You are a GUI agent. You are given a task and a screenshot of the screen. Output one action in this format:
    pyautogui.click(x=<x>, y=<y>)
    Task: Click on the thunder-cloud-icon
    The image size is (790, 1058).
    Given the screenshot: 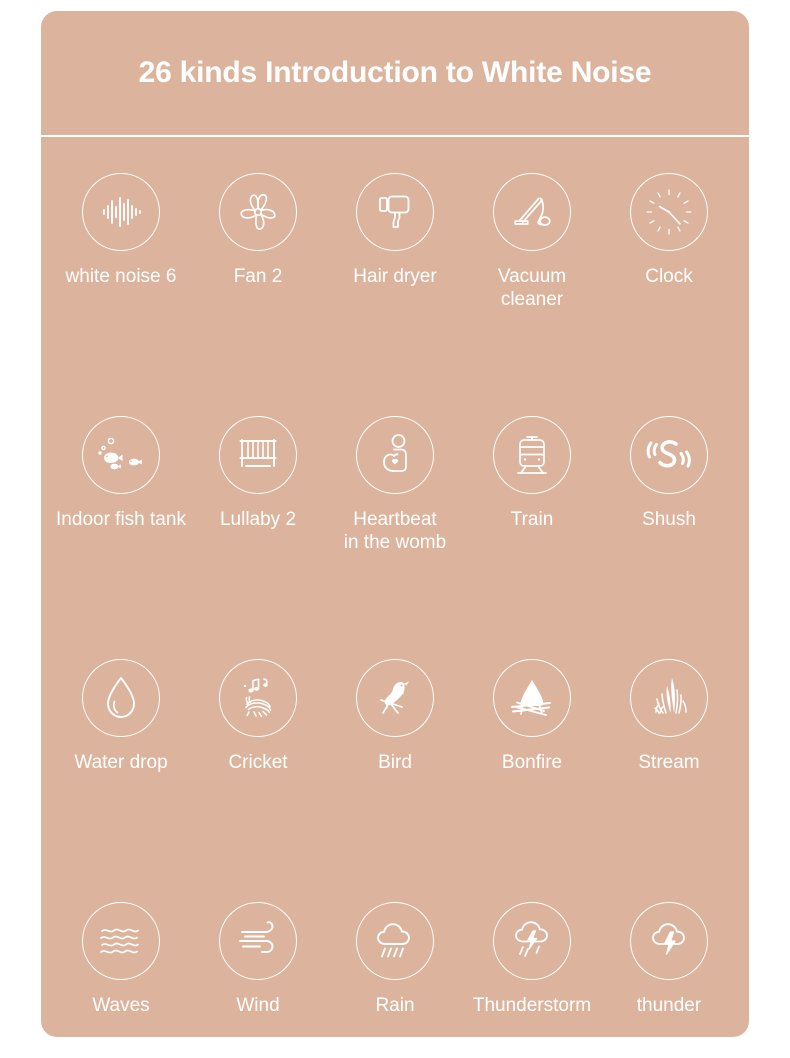 What is the action you would take?
    pyautogui.click(x=669, y=941)
    